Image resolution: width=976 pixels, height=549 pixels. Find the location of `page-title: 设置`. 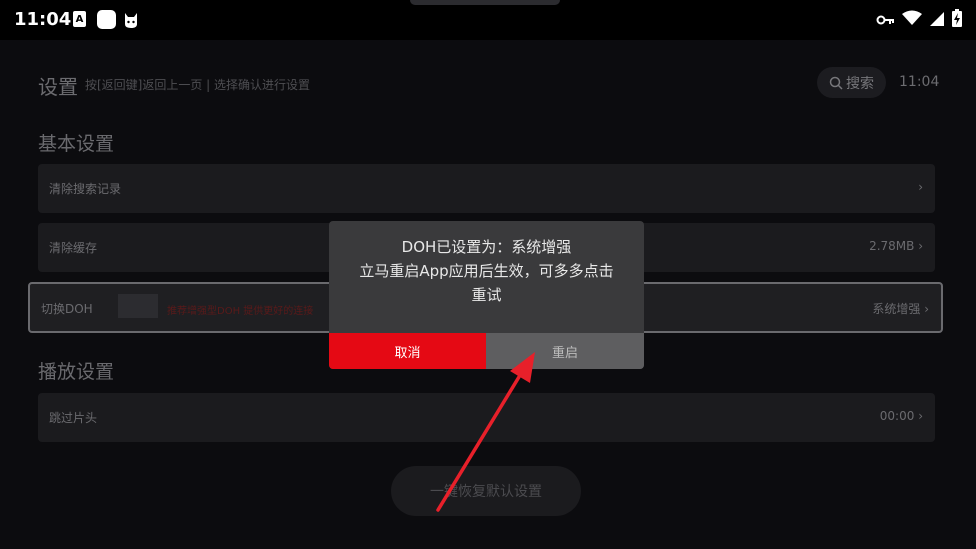

page-title: 设置 is located at coordinates (58, 87).